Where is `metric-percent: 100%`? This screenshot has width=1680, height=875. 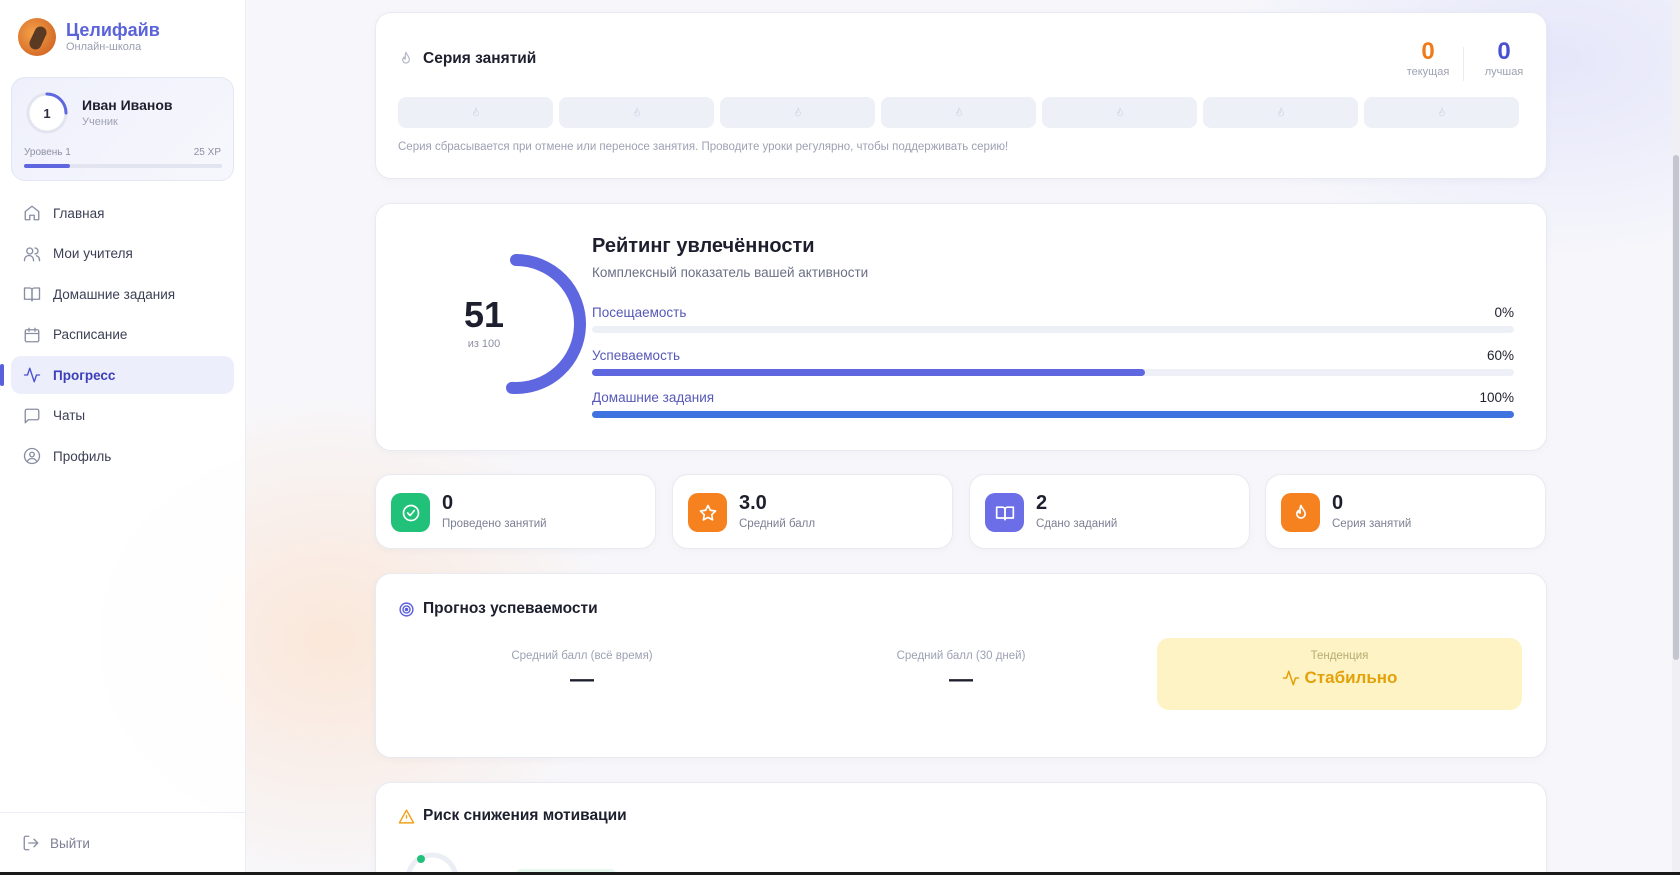
metric-percent: 100% is located at coordinates (1496, 397).